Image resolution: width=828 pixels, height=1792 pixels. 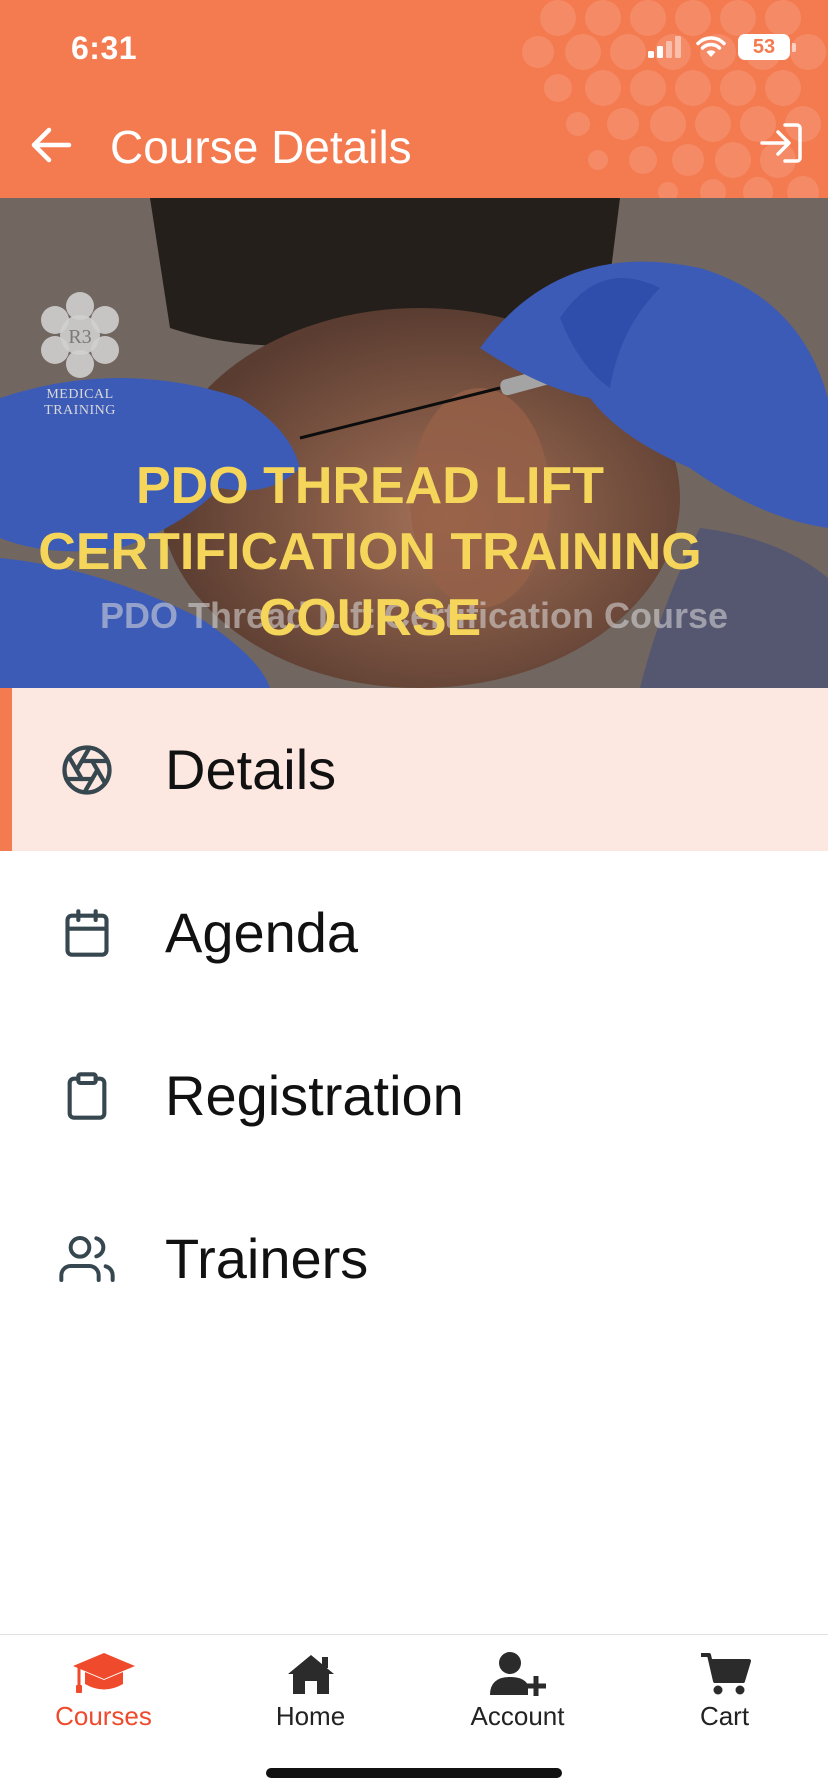 I want to click on home-indicator, so click(x=414, y=1773).